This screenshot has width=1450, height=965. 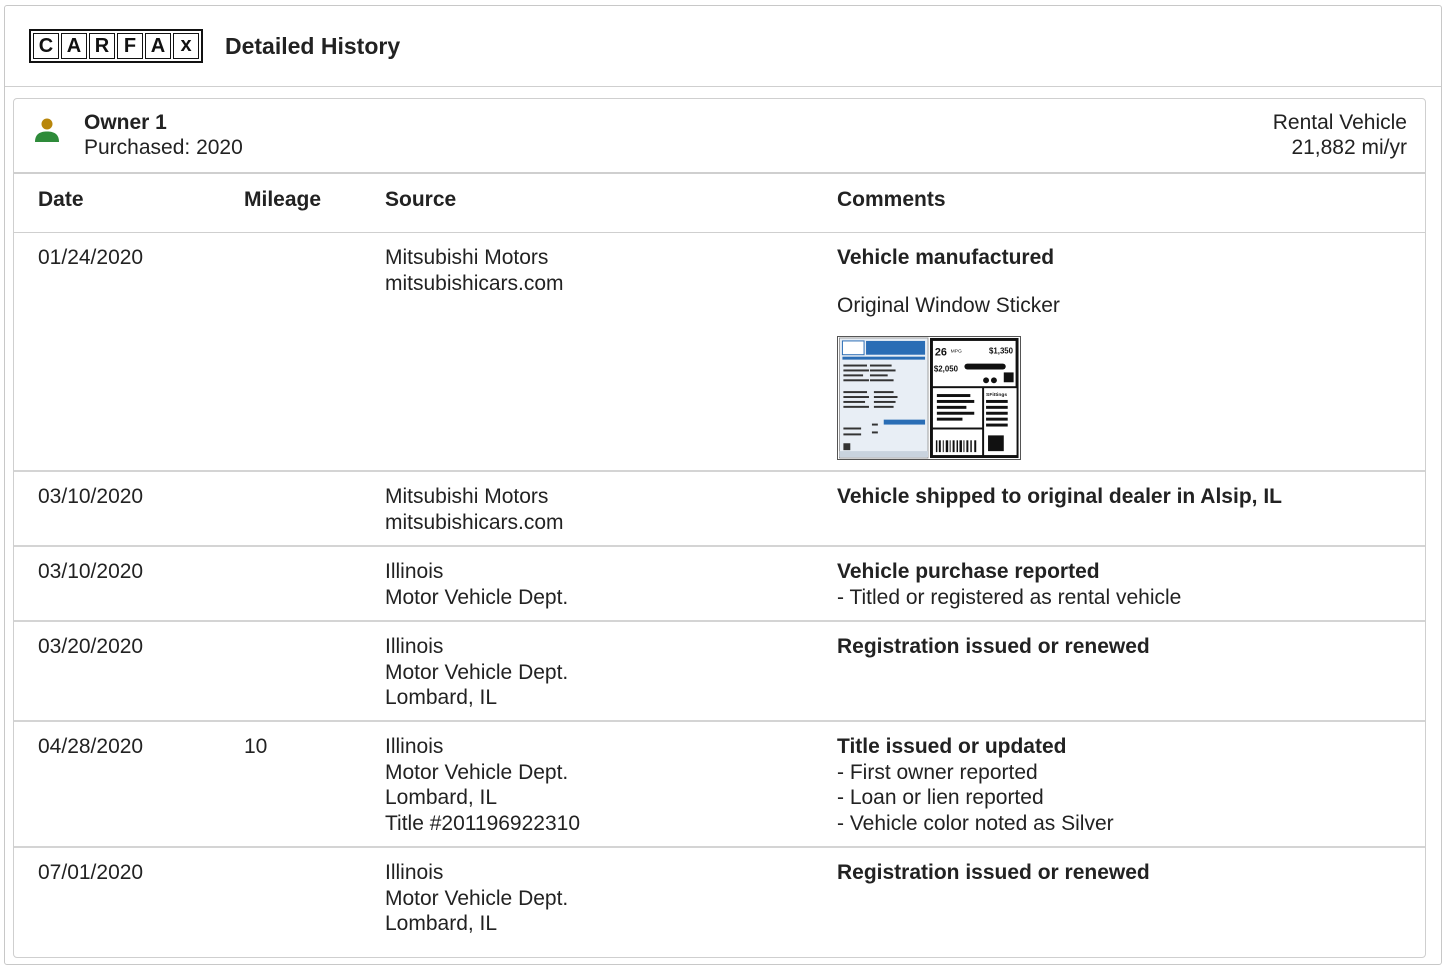 I want to click on row-source: Illinois Motor Vehicle Dept., so click(x=476, y=584).